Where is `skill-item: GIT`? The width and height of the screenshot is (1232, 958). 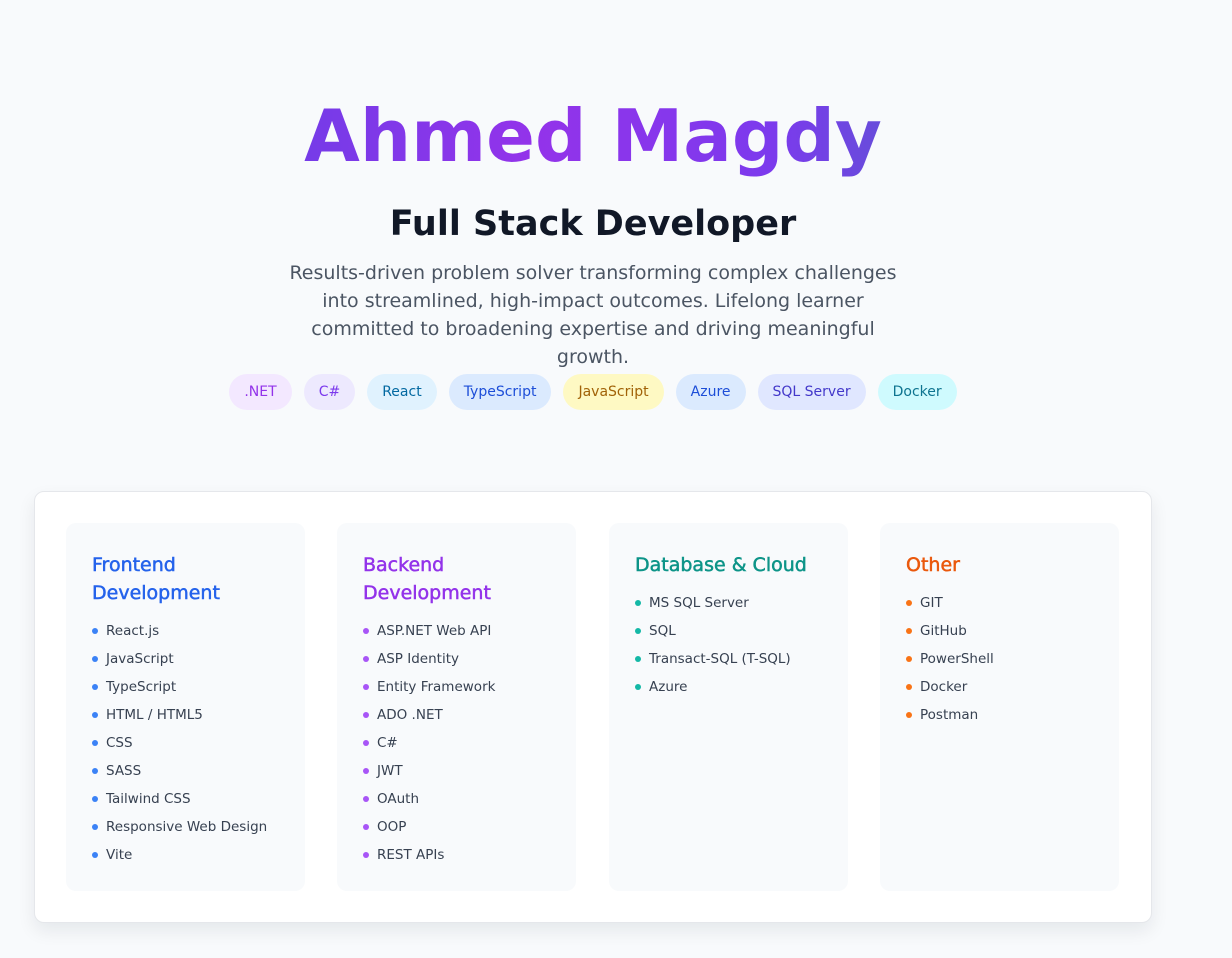 skill-item: GIT is located at coordinates (999, 603).